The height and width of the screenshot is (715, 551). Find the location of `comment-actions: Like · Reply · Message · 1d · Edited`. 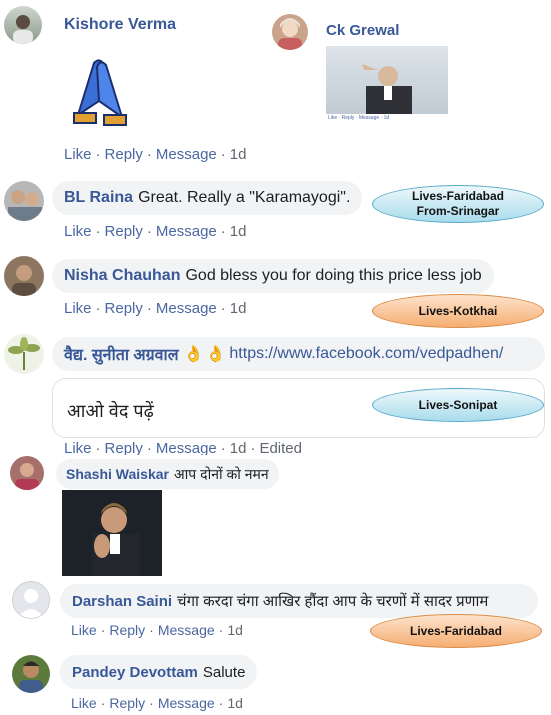

comment-actions: Like · Reply · Message · 1d · Edited is located at coordinates (183, 447).